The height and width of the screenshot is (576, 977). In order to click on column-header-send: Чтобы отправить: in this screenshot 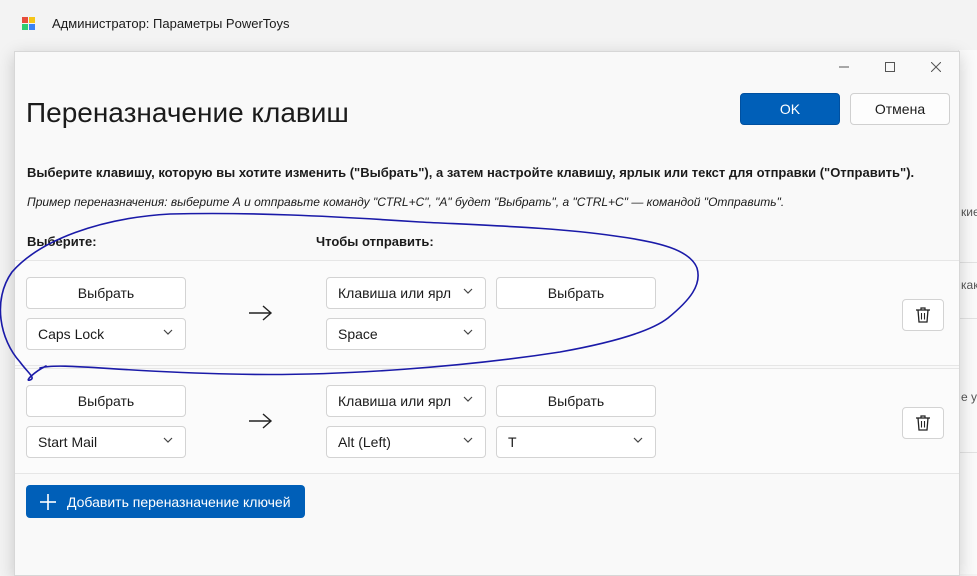, I will do `click(375, 241)`.